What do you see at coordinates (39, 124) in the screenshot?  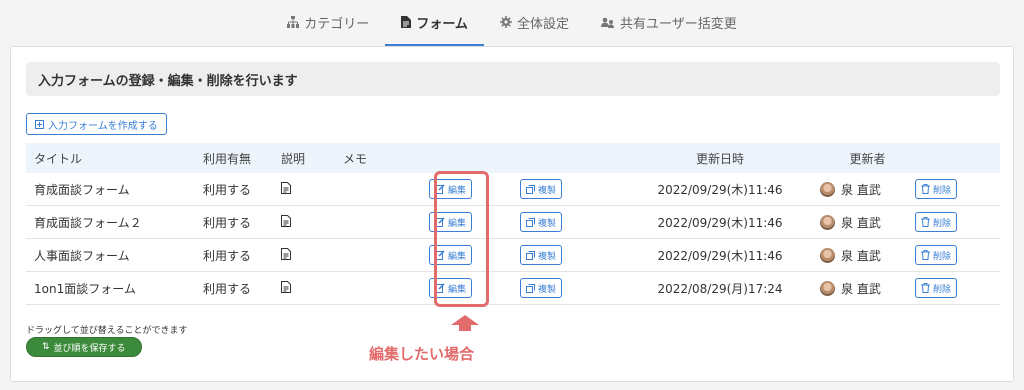 I see `plus-square-icon` at bounding box center [39, 124].